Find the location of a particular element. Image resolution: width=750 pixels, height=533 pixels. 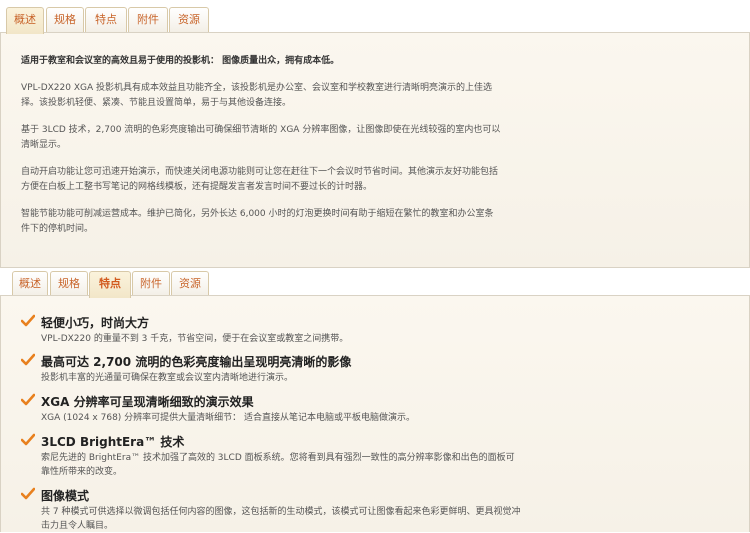

feature-description: VPL-DX220 的重量不到 3 千克，节省空间，便于在会议室或教室之间携带。 is located at coordinates (195, 339).